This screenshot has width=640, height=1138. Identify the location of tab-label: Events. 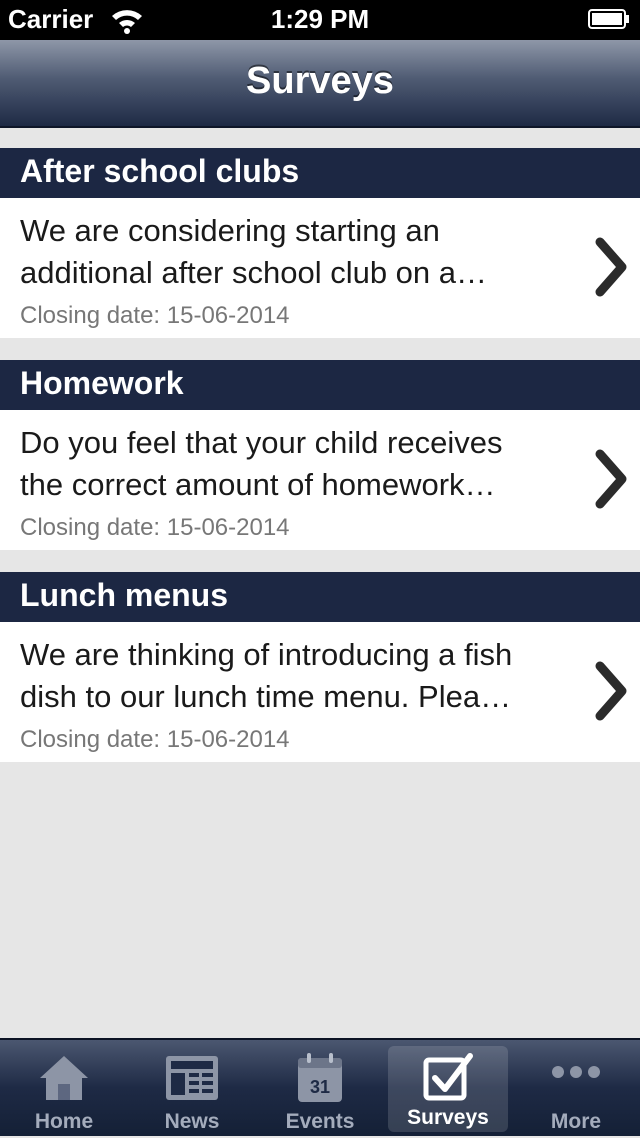
(320, 1121).